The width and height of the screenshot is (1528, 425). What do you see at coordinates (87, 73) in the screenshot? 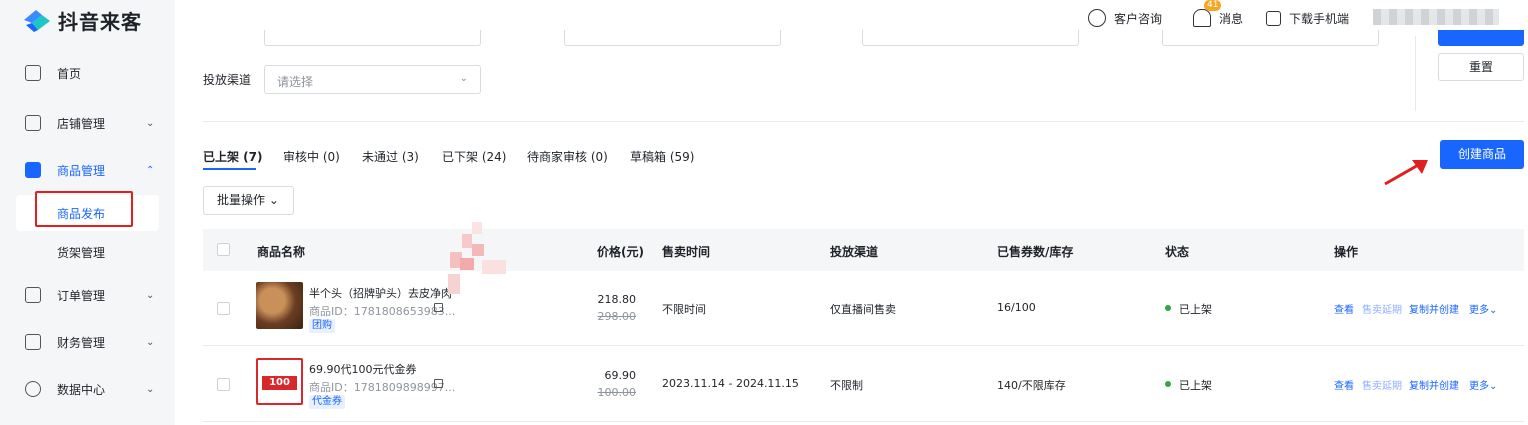
I see `sidebar-item-home: 首页` at bounding box center [87, 73].